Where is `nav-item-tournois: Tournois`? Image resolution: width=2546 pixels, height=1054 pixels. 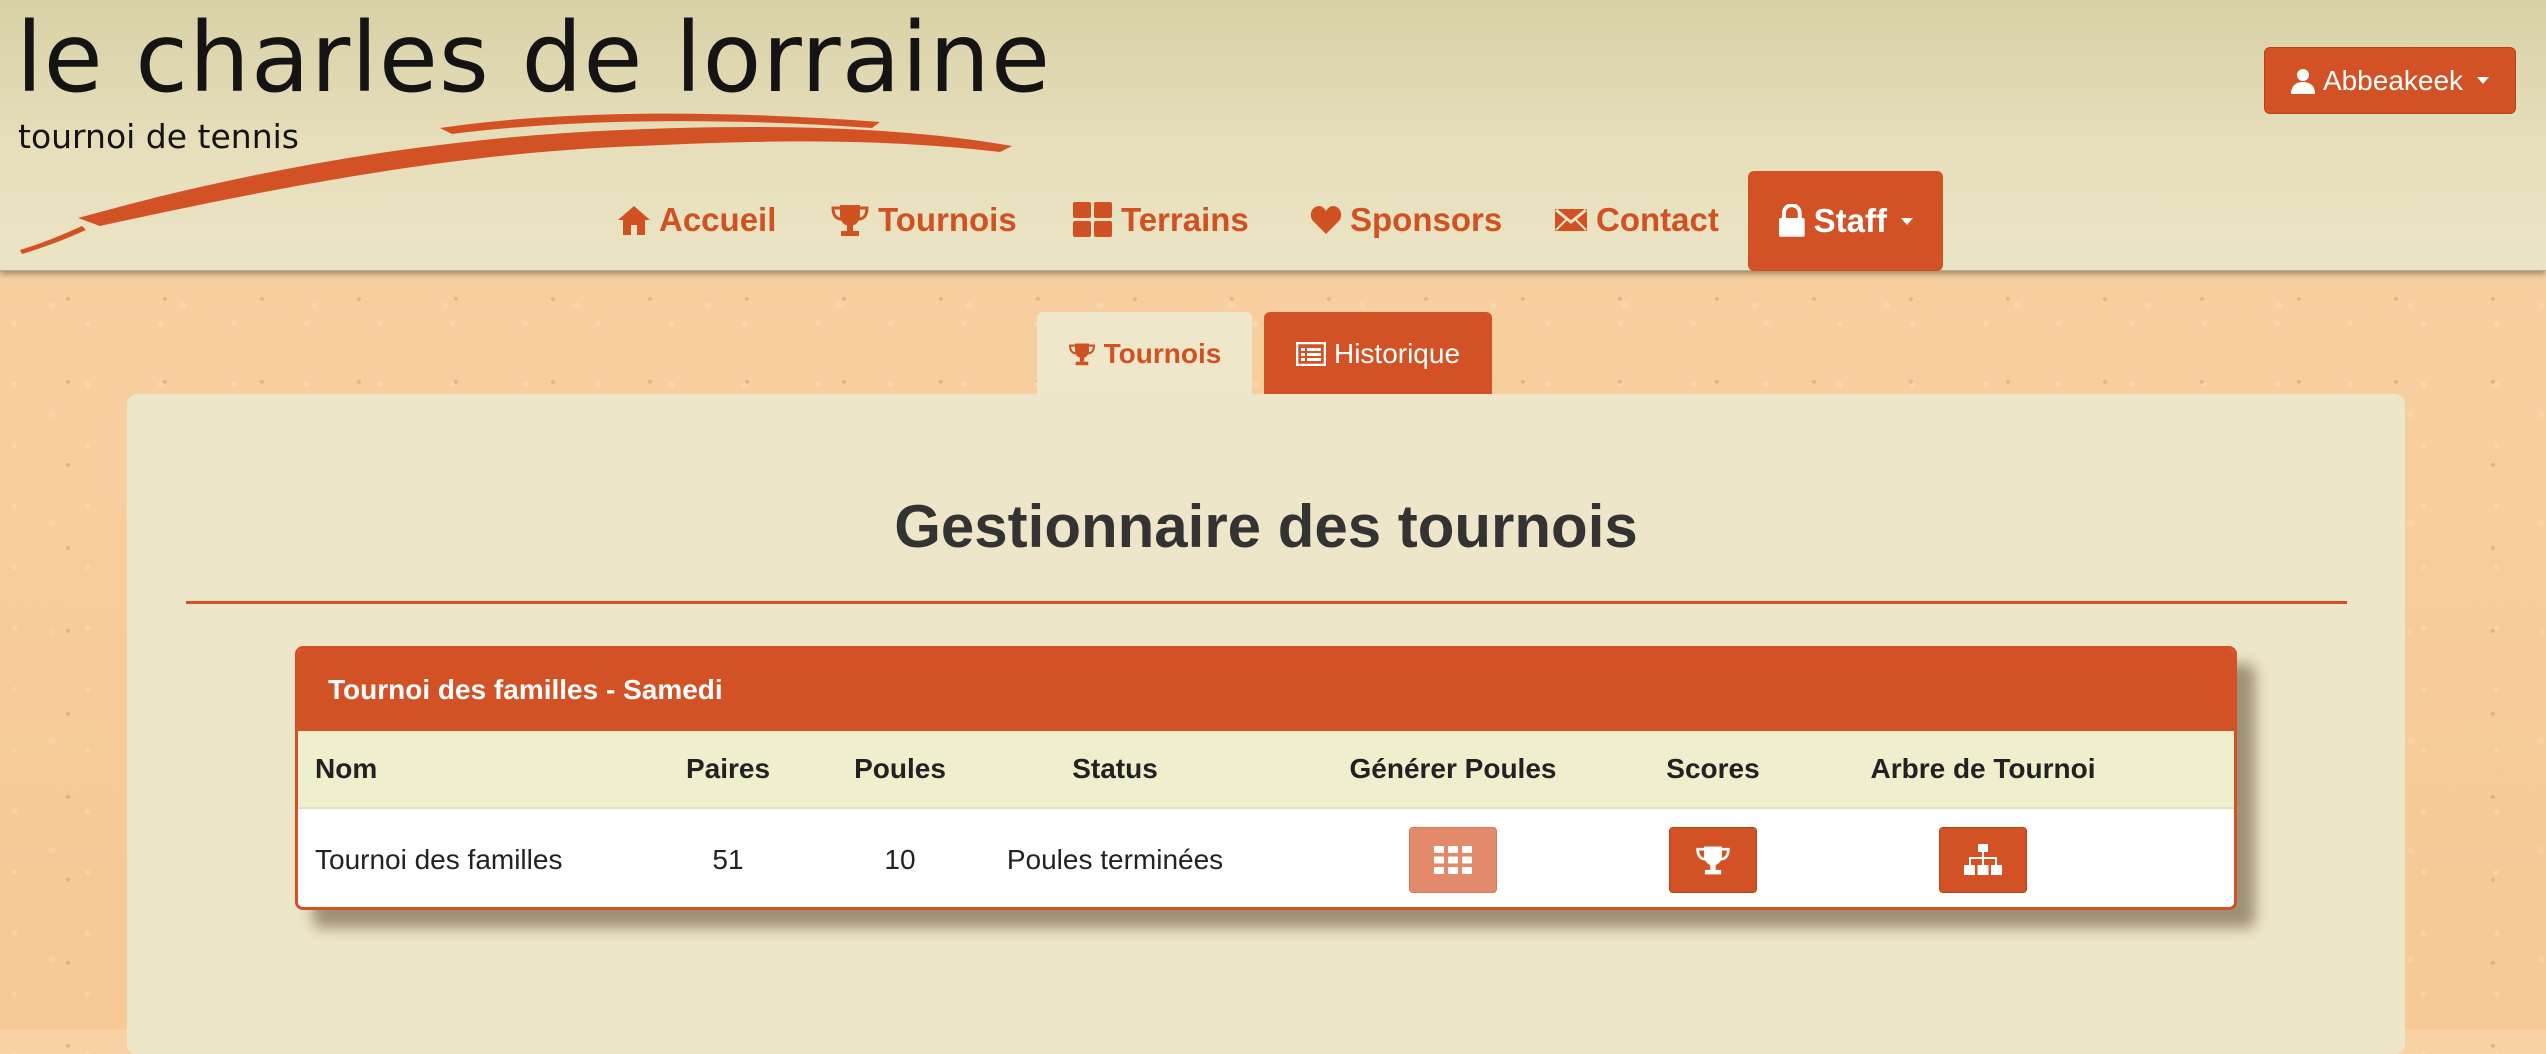 nav-item-tournois: Tournois is located at coordinates (923, 220).